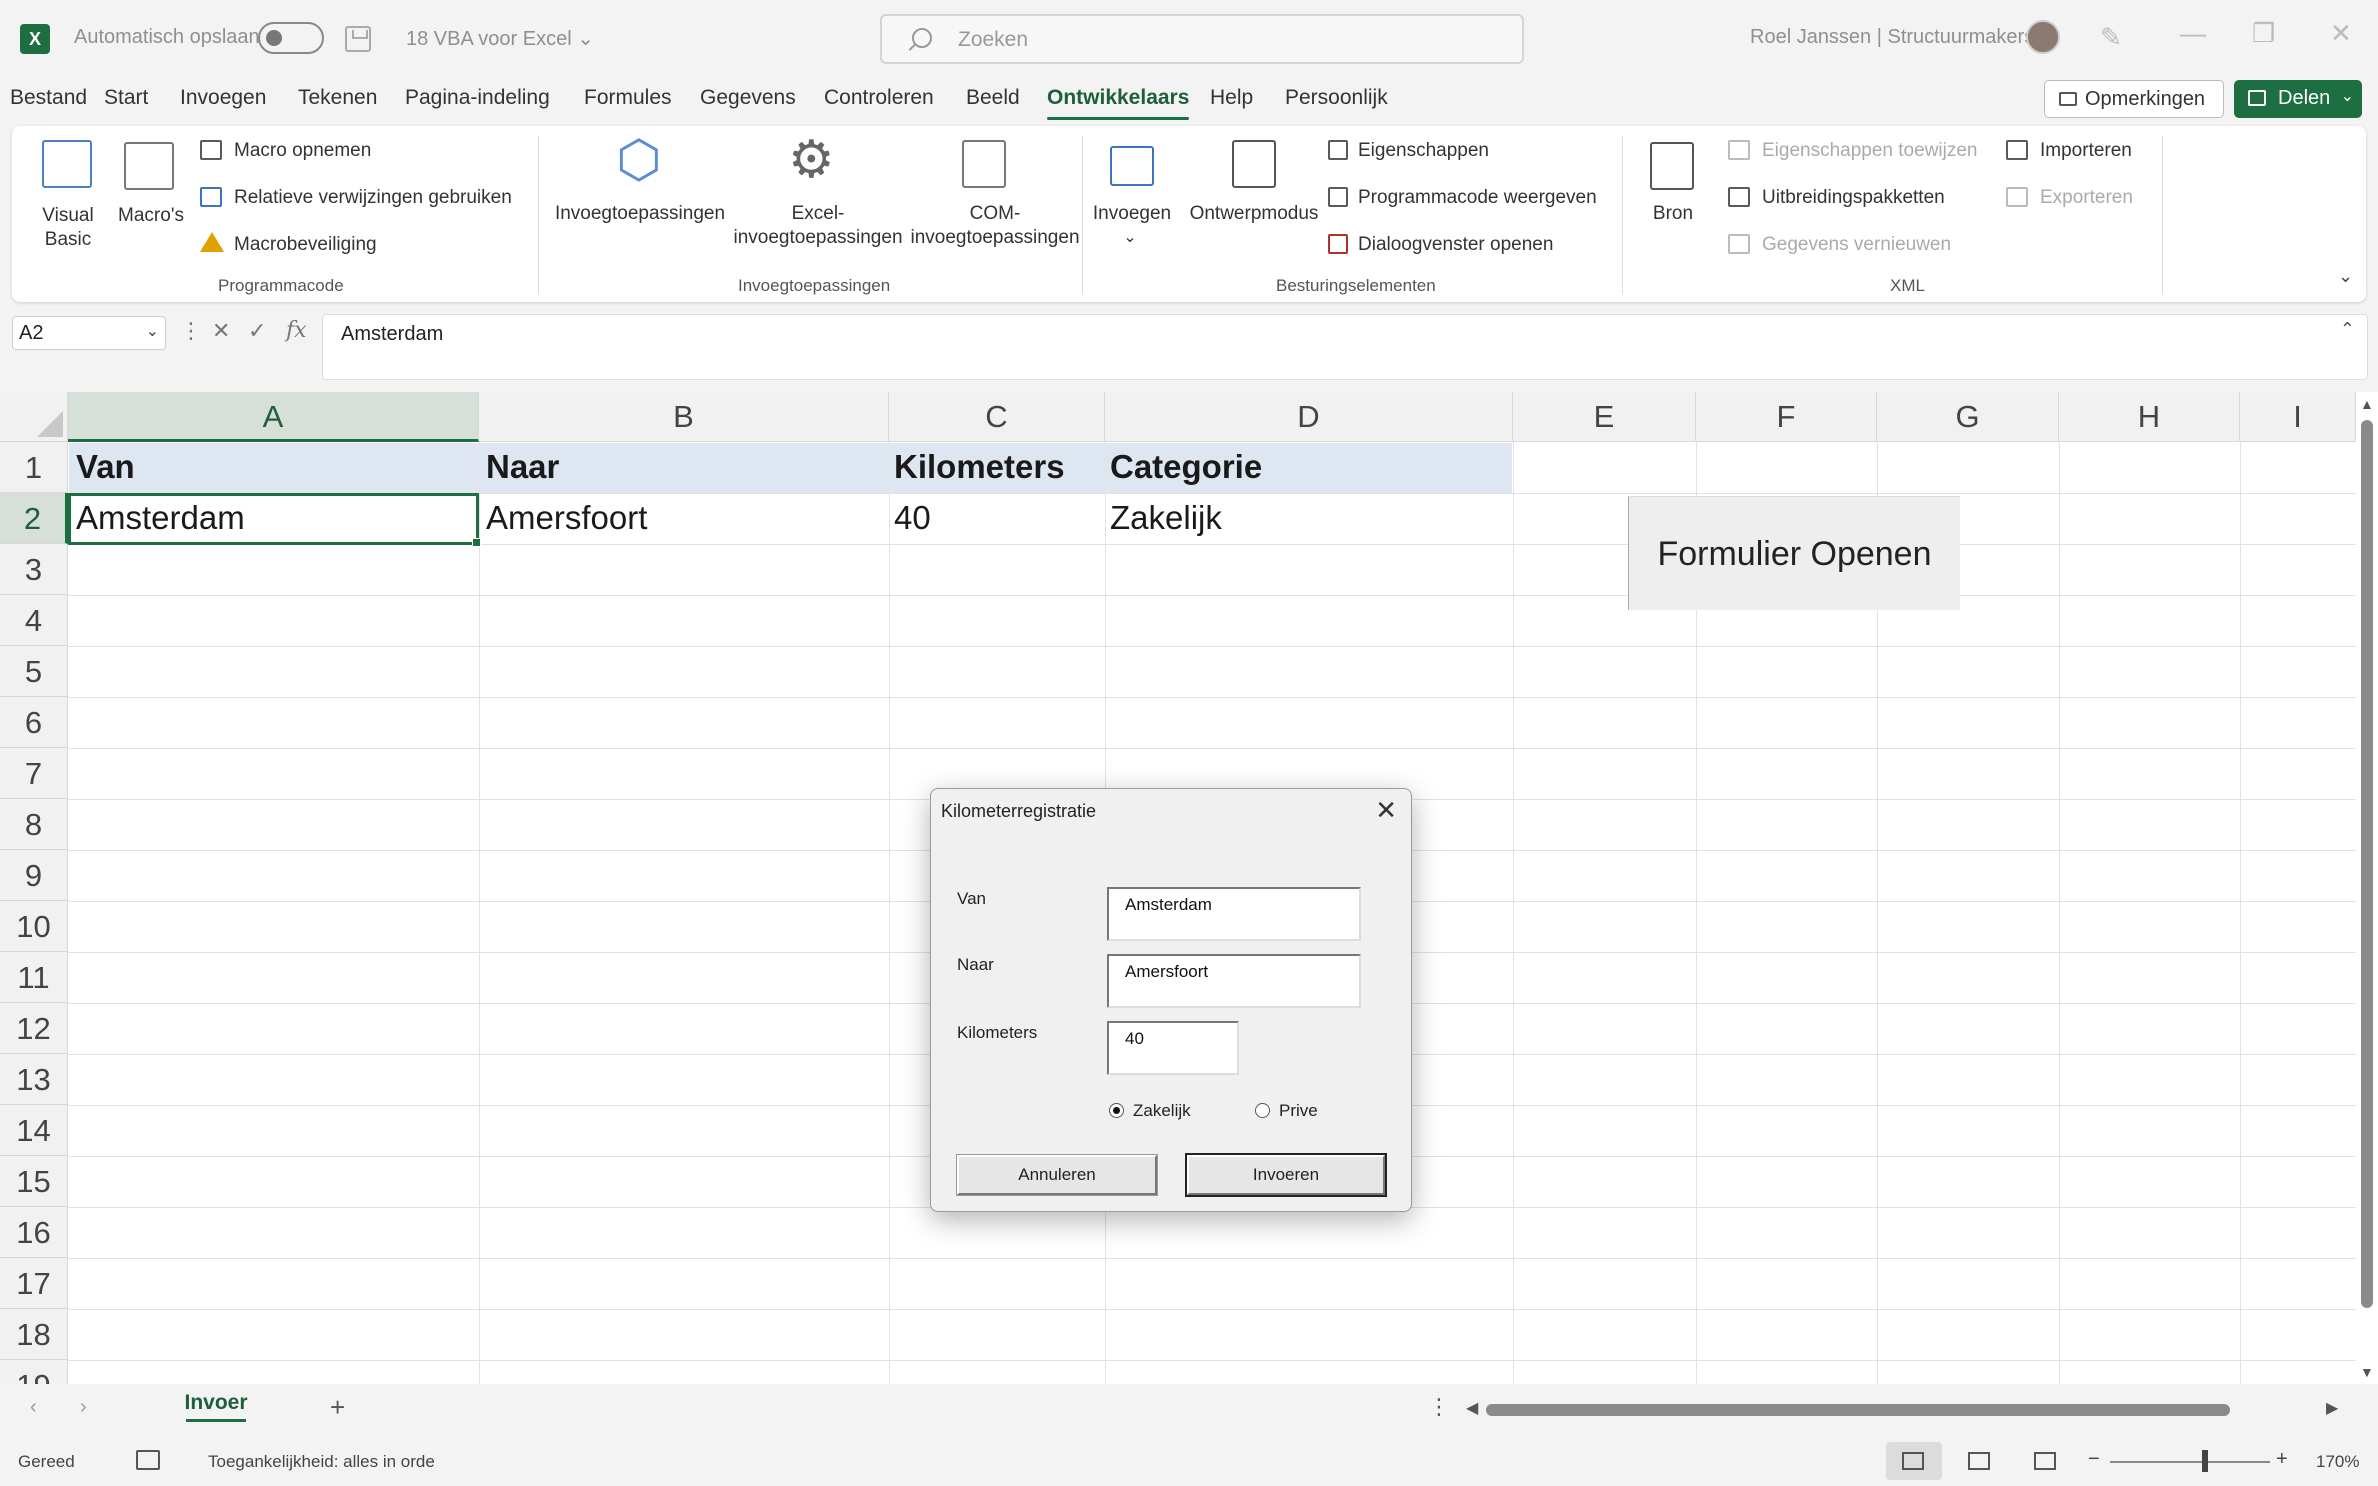 The height and width of the screenshot is (1486, 2378). Describe the element at coordinates (1173, 1048) in the screenshot. I see `kilometers-input: 40` at that location.